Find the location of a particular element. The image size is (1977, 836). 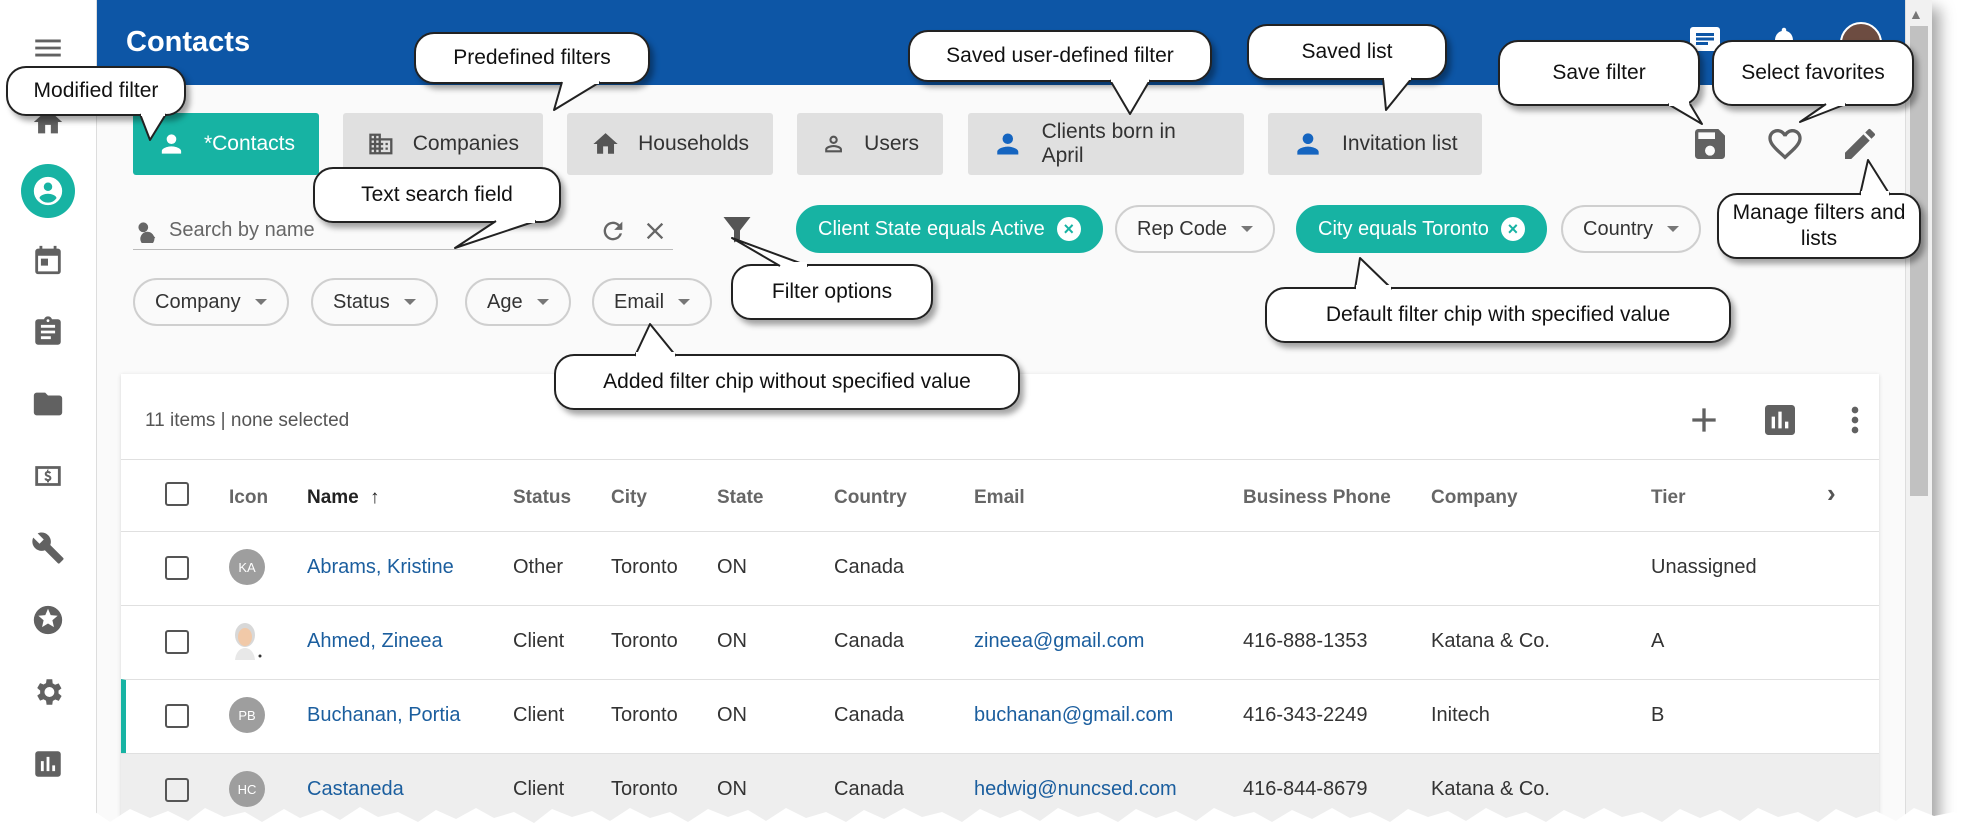

contacts-icon is located at coordinates (48, 191).